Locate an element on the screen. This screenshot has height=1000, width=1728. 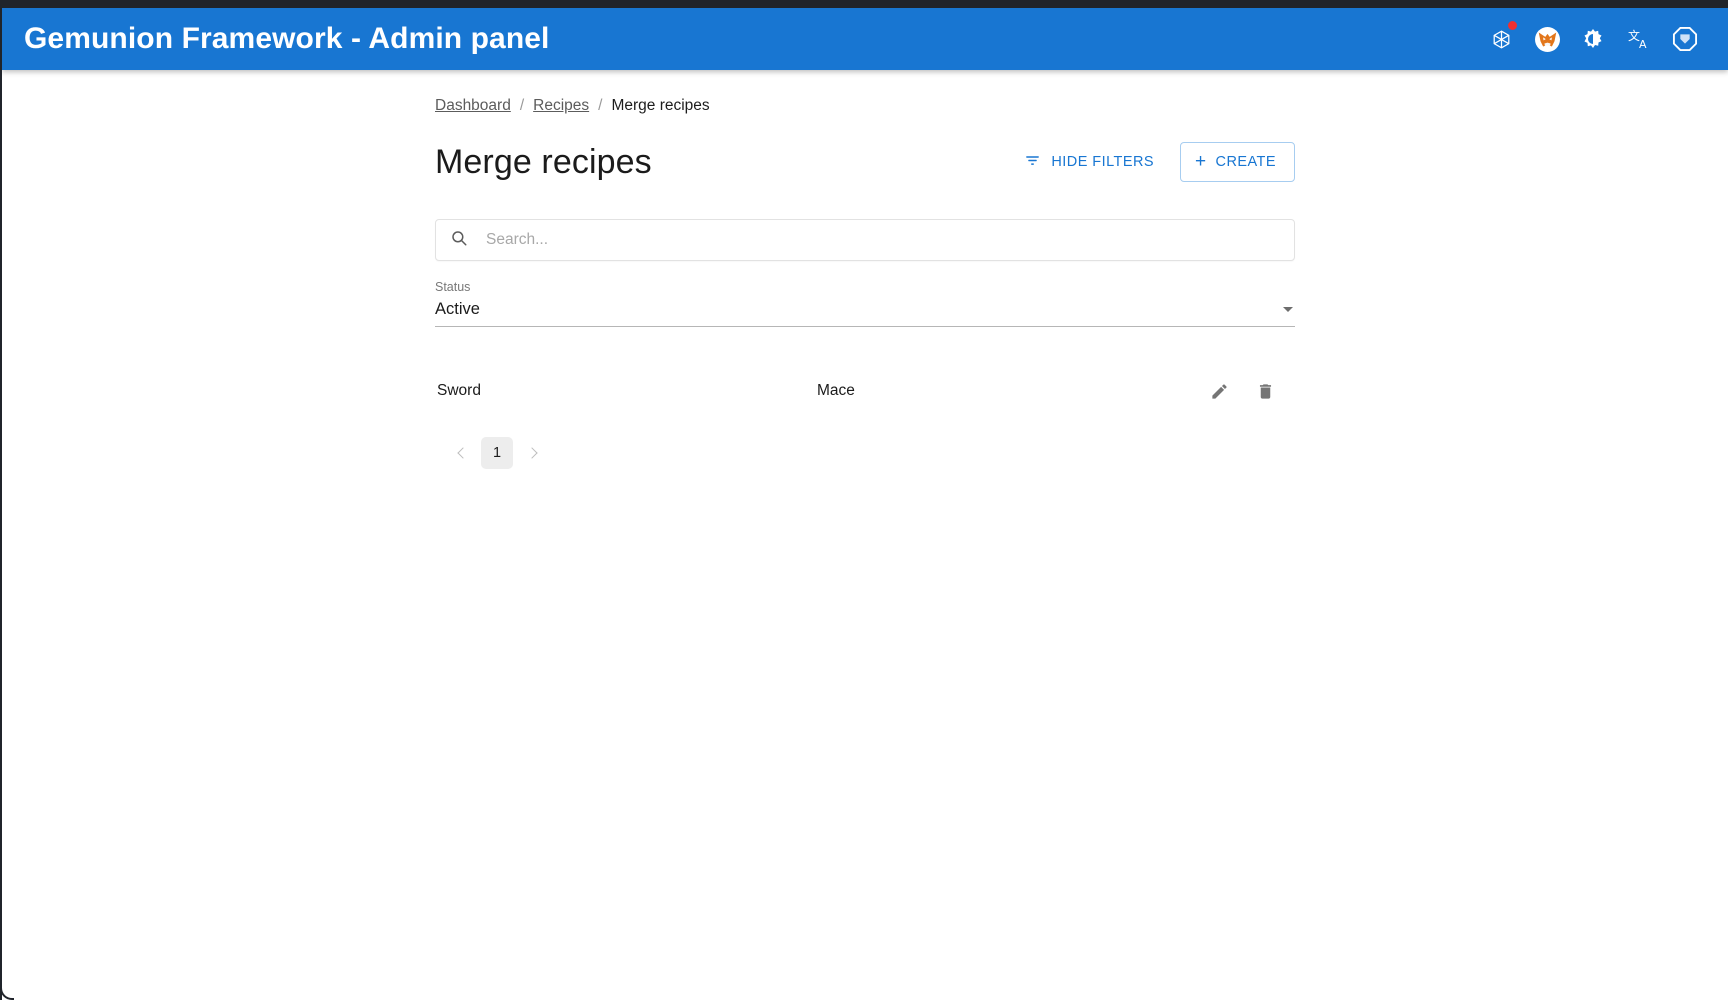
window-left-edge is located at coordinates (1, 500).